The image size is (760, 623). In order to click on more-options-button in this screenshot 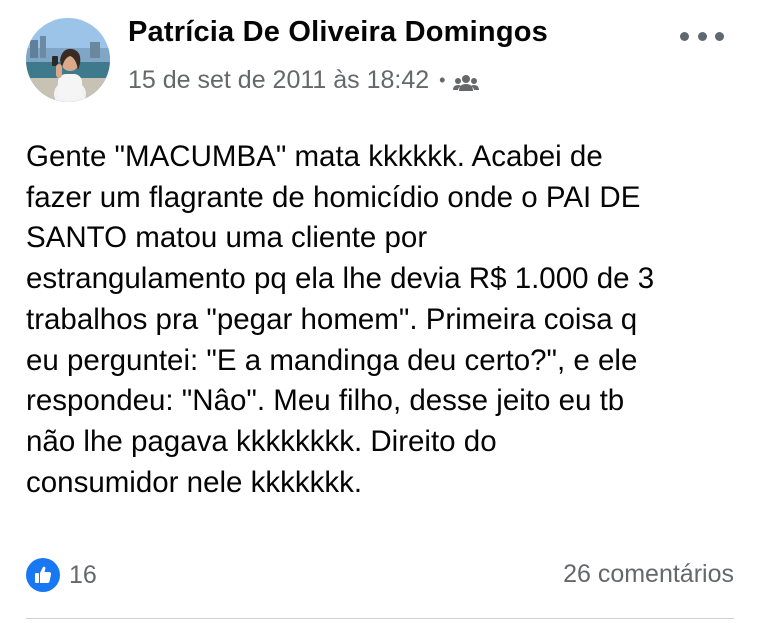, I will do `click(702, 36)`.